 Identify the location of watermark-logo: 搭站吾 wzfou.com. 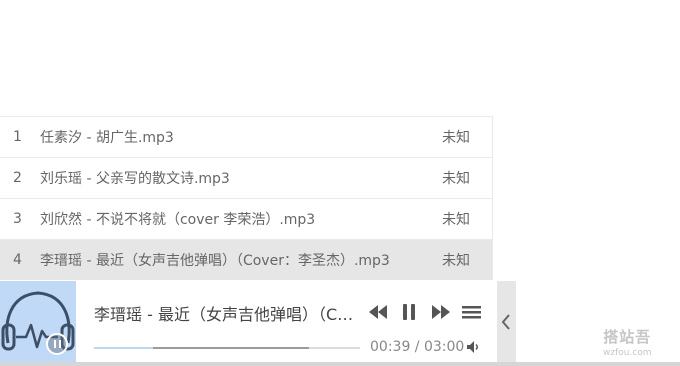
(627, 342).